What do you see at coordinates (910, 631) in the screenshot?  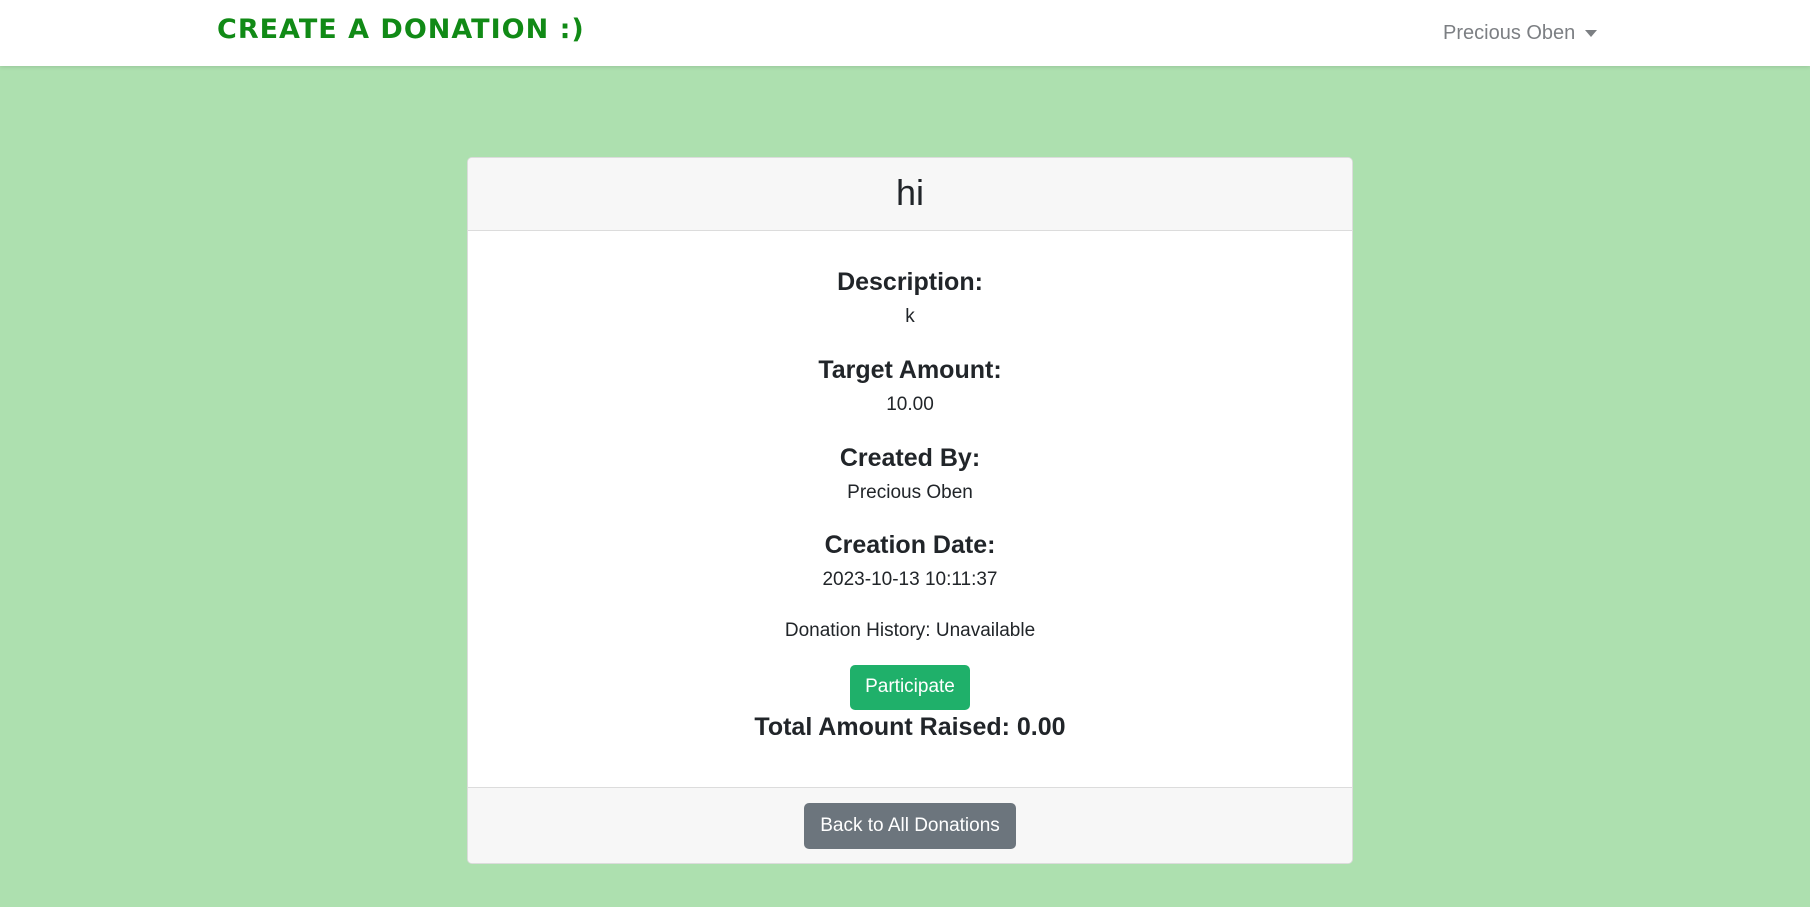 I see `donation-history-text: Donation History: Unavailable` at bounding box center [910, 631].